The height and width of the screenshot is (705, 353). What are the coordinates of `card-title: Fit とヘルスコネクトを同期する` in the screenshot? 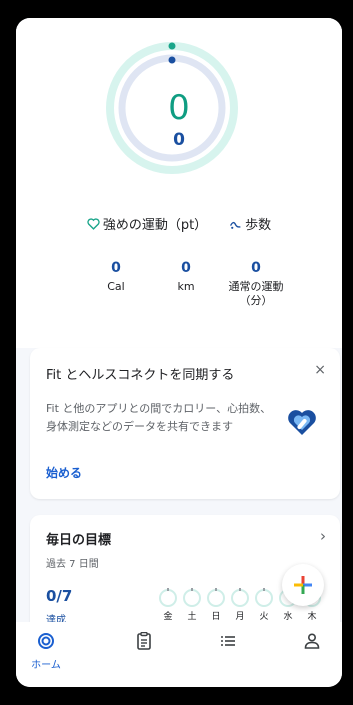 It's located at (140, 375).